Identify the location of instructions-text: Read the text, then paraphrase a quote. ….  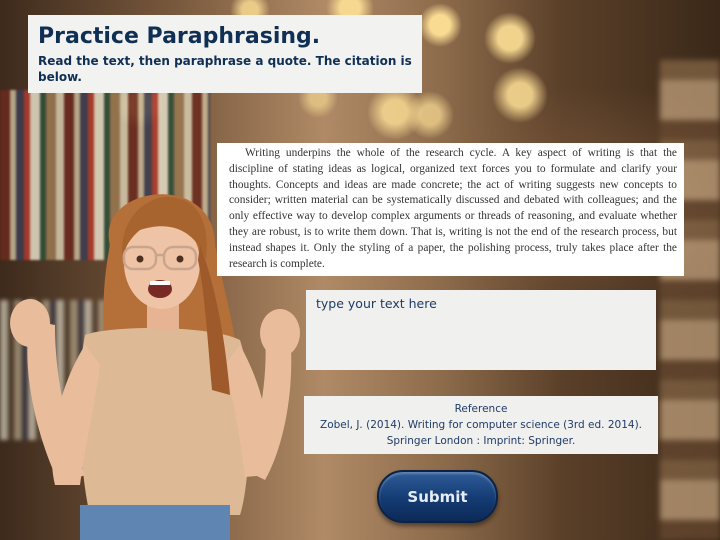
(225, 69).